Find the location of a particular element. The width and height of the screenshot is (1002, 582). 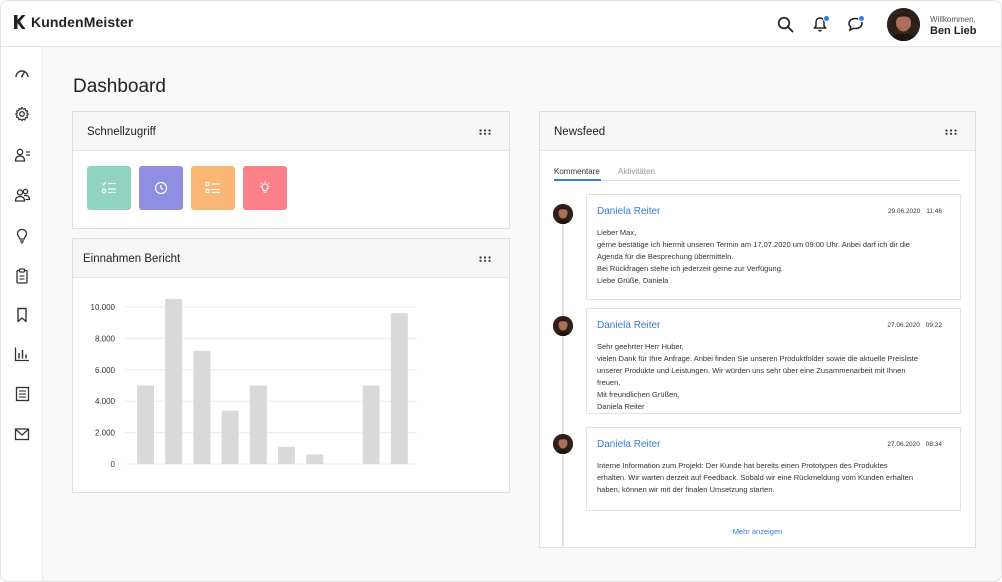

sidebar-item-dashboard is located at coordinates (22, 74).